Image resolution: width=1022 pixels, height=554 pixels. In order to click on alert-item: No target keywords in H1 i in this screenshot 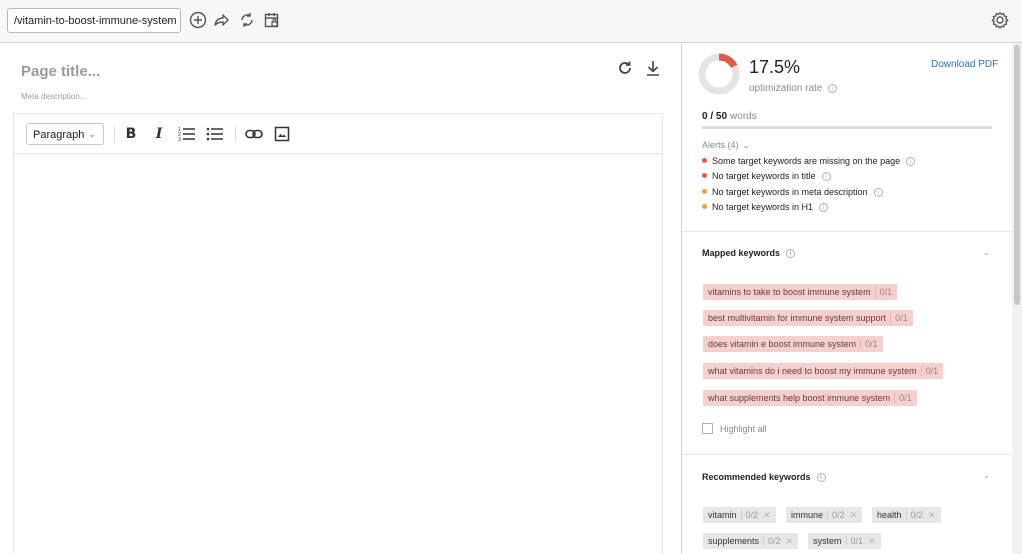, I will do `click(765, 207)`.